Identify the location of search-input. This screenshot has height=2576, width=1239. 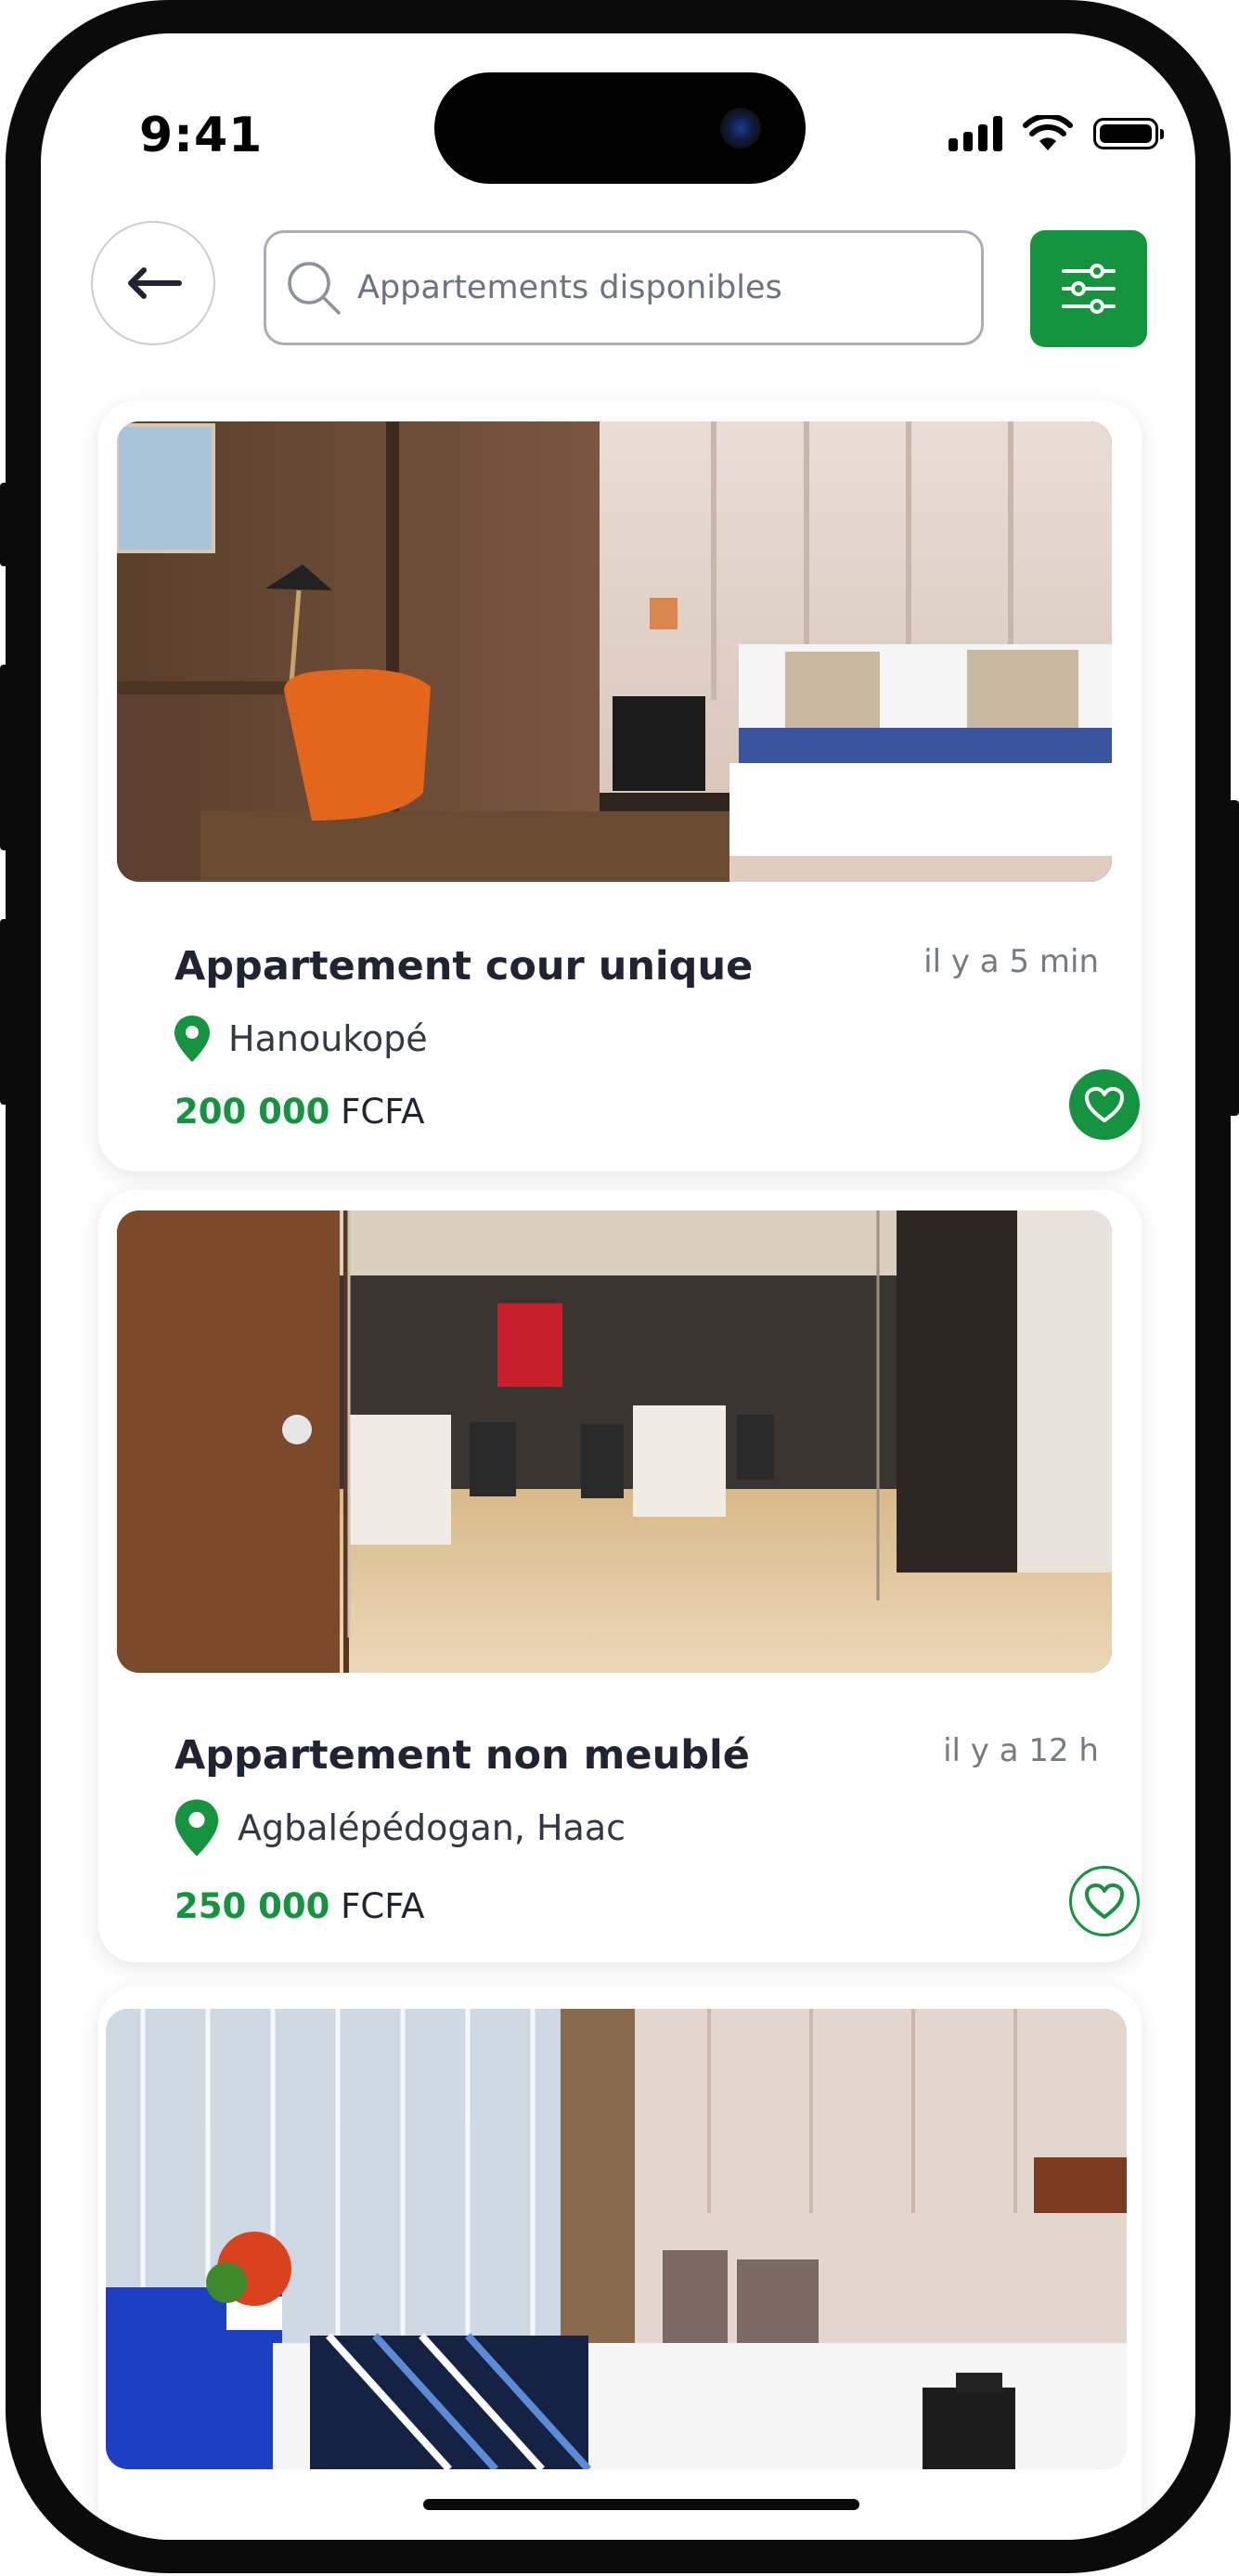
(635, 287).